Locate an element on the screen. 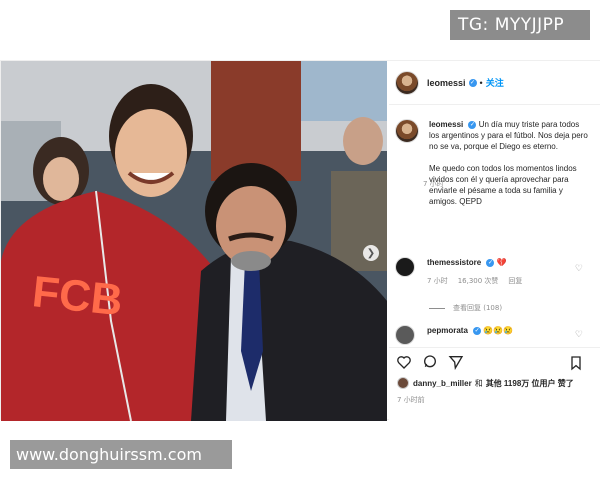 The height and width of the screenshot is (480, 600). comment-time: 7 小时 is located at coordinates (437, 281).